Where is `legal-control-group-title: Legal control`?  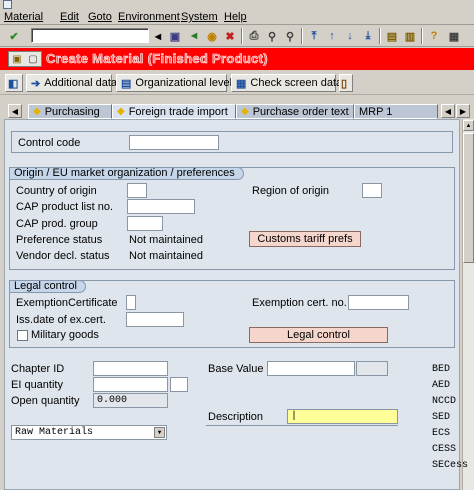
legal-control-group-title: Legal control is located at coordinates (47, 286).